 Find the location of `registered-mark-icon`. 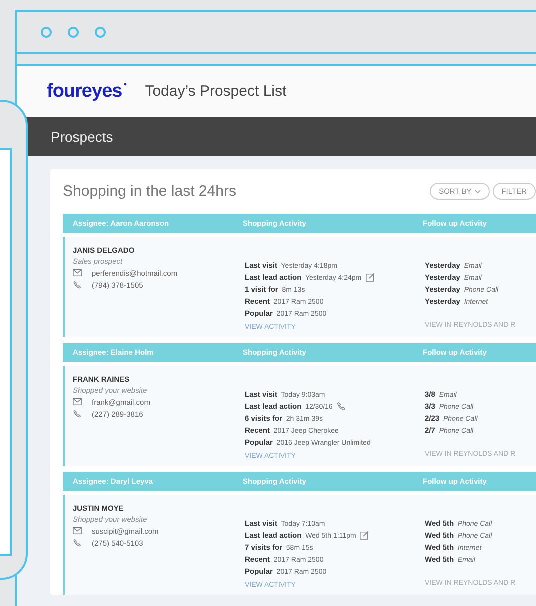

registered-mark-icon is located at coordinates (126, 84).